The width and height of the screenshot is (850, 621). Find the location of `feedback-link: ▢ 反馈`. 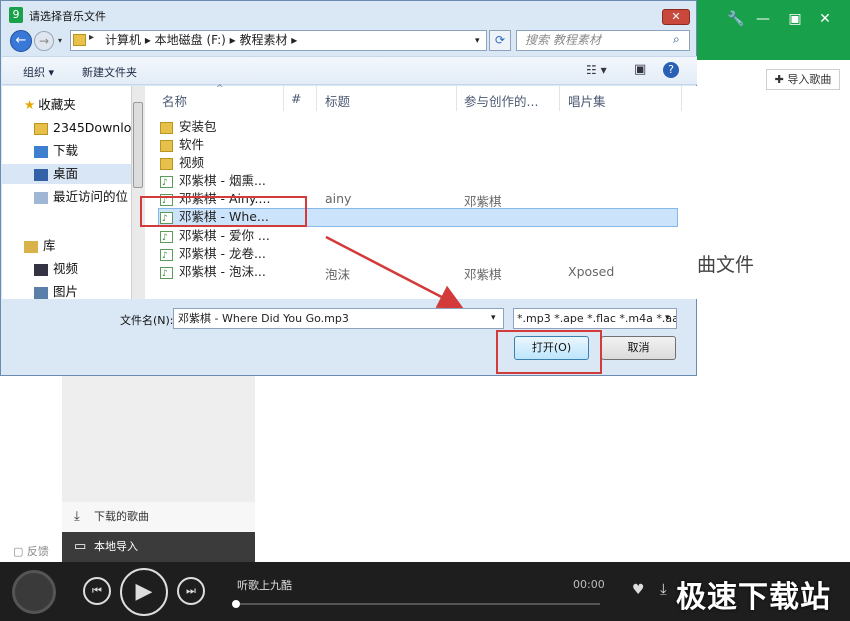

feedback-link: ▢ 反馈 is located at coordinates (31, 551).